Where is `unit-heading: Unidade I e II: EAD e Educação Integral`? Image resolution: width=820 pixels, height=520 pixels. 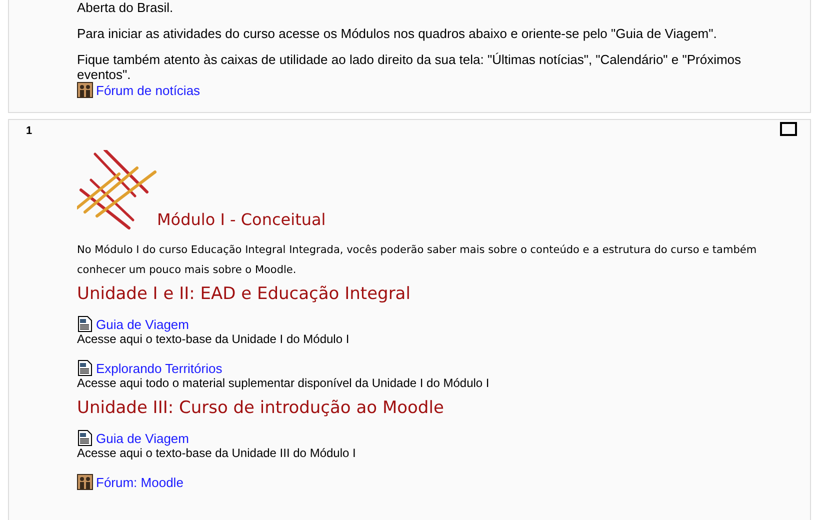
unit-heading: Unidade I e II: EAD e Educação Integral is located at coordinates (244, 294).